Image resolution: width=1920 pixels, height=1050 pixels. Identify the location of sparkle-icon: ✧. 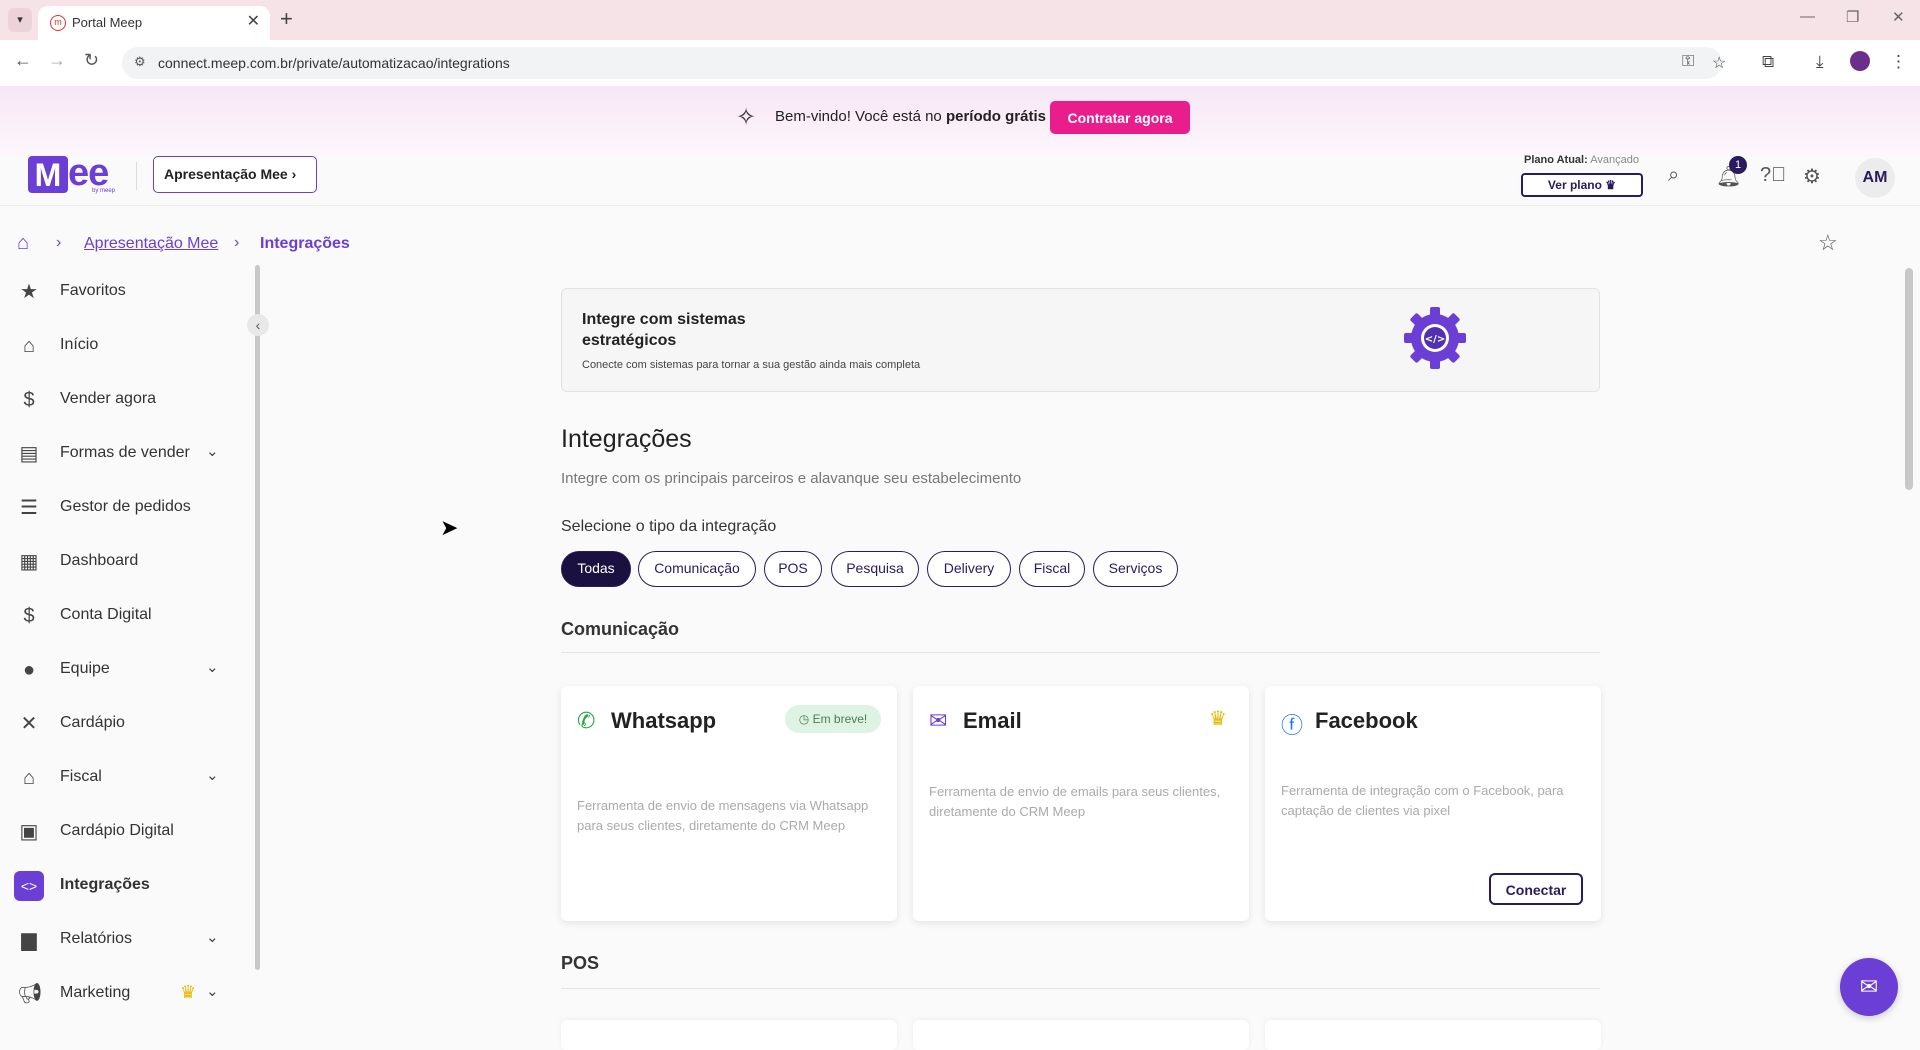
(746, 117).